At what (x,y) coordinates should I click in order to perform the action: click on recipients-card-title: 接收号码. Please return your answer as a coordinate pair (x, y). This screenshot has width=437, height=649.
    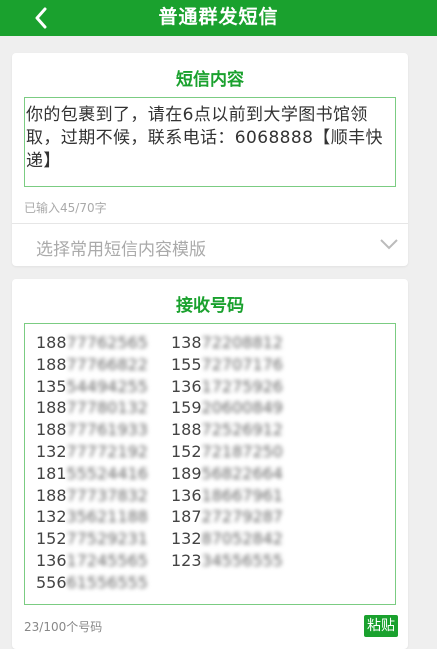
    Looking at the image, I should click on (210, 306).